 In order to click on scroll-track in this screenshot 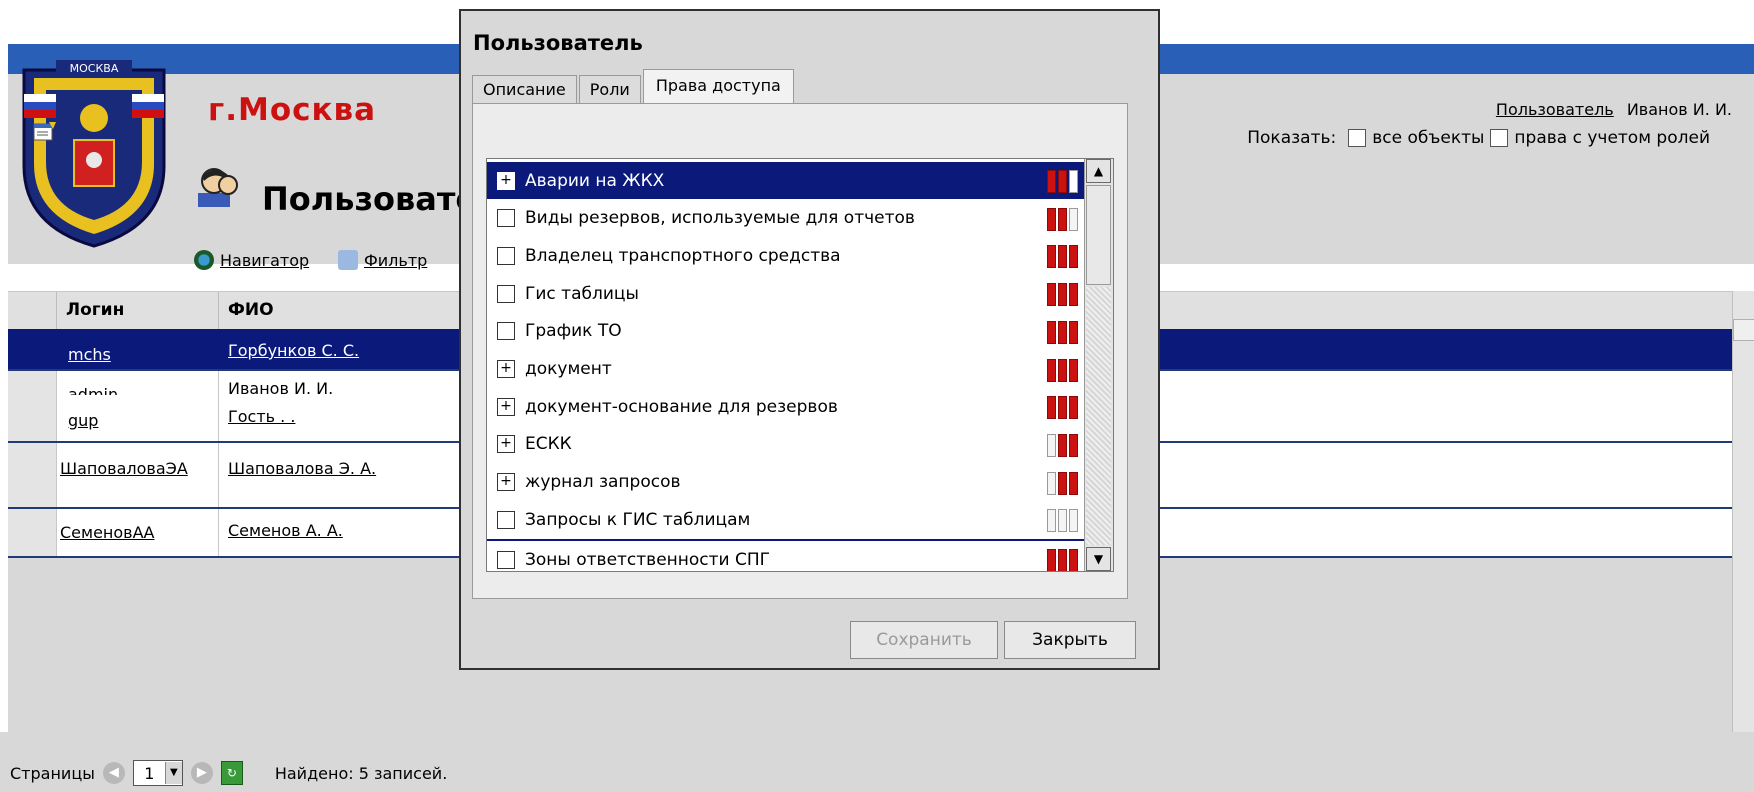, I will do `click(1098, 416)`.